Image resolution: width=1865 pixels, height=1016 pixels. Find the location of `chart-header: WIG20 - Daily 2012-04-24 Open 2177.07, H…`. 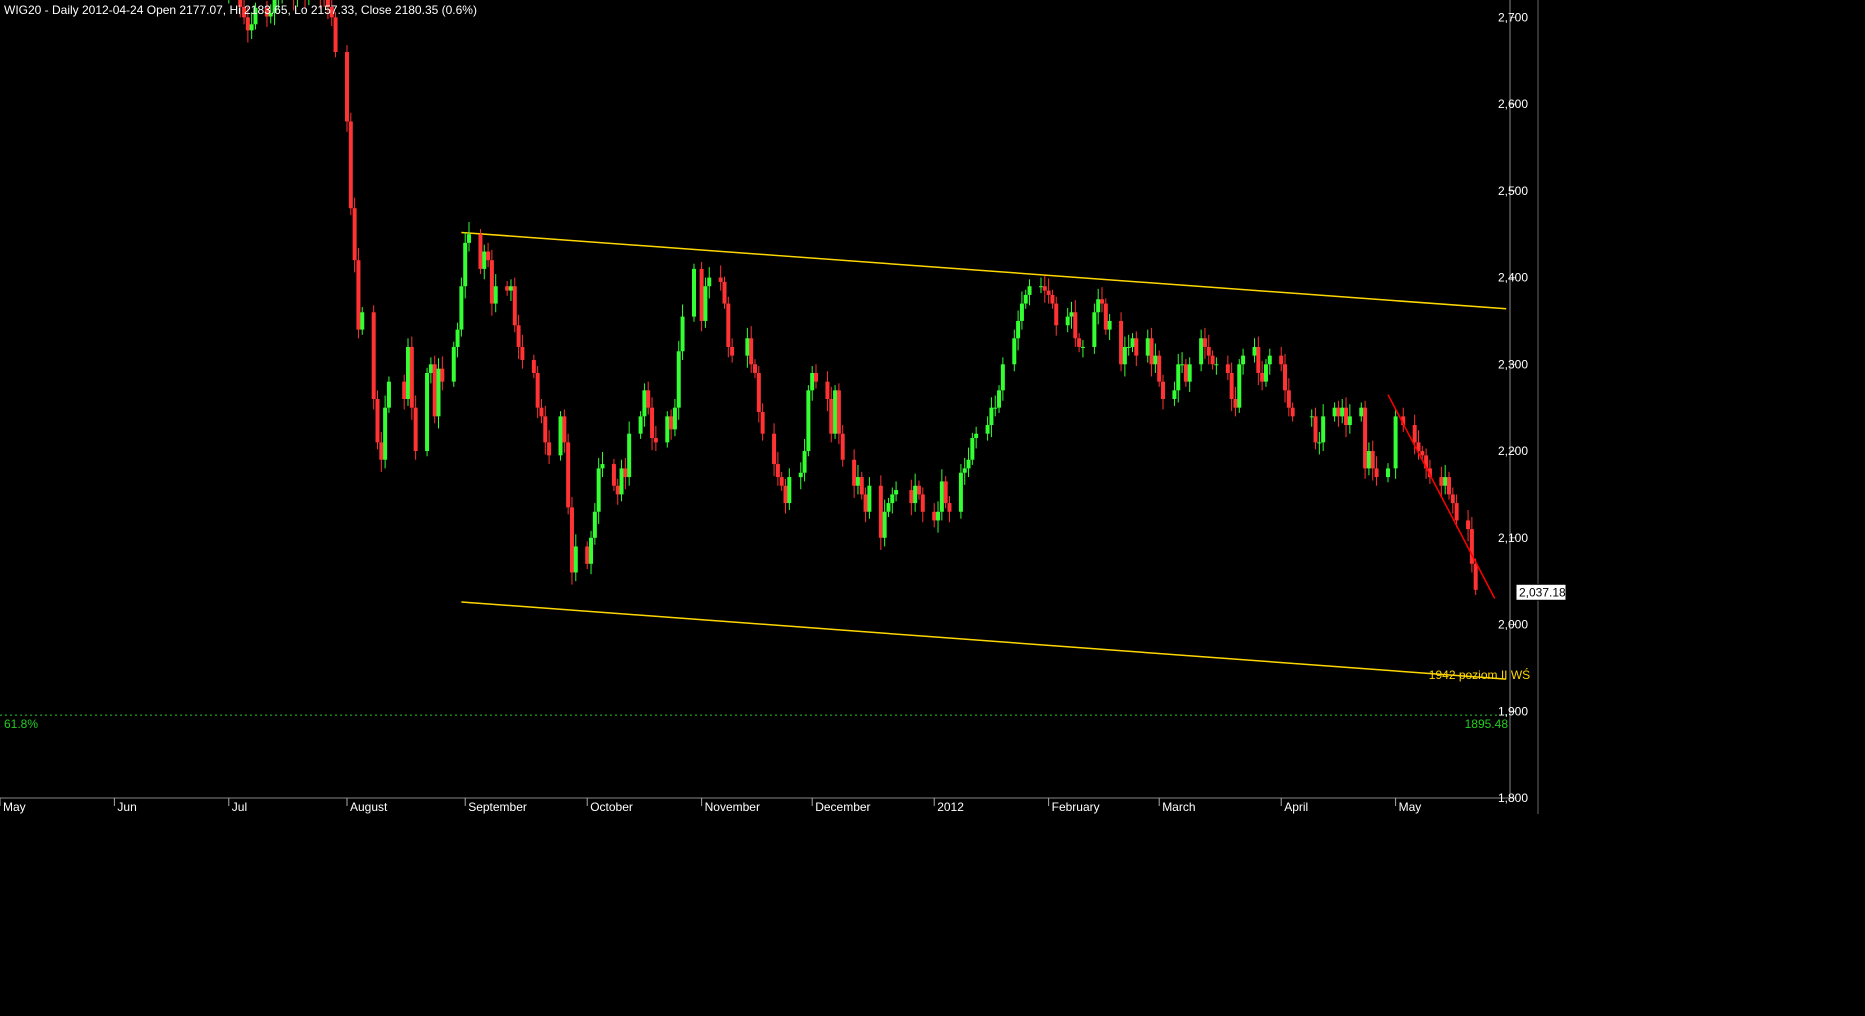

chart-header: WIG20 - Daily 2012-04-24 Open 2177.07, H… is located at coordinates (240, 10).